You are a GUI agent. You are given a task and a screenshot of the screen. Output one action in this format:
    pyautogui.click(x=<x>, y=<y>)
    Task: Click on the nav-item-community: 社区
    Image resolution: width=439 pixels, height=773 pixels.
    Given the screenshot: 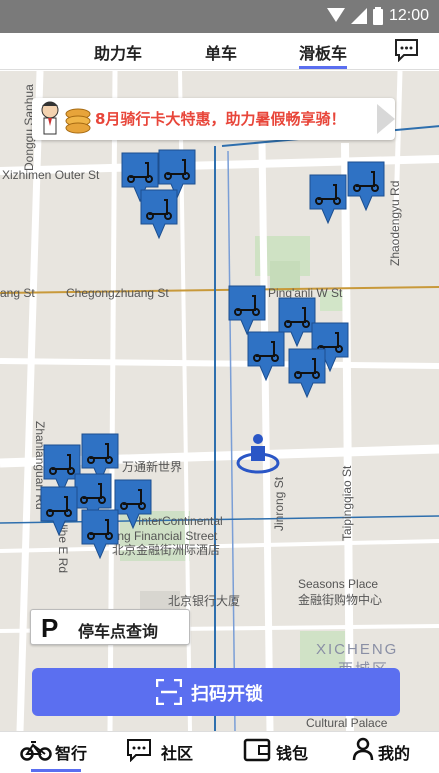 What is the action you would take?
    pyautogui.click(x=177, y=752)
    